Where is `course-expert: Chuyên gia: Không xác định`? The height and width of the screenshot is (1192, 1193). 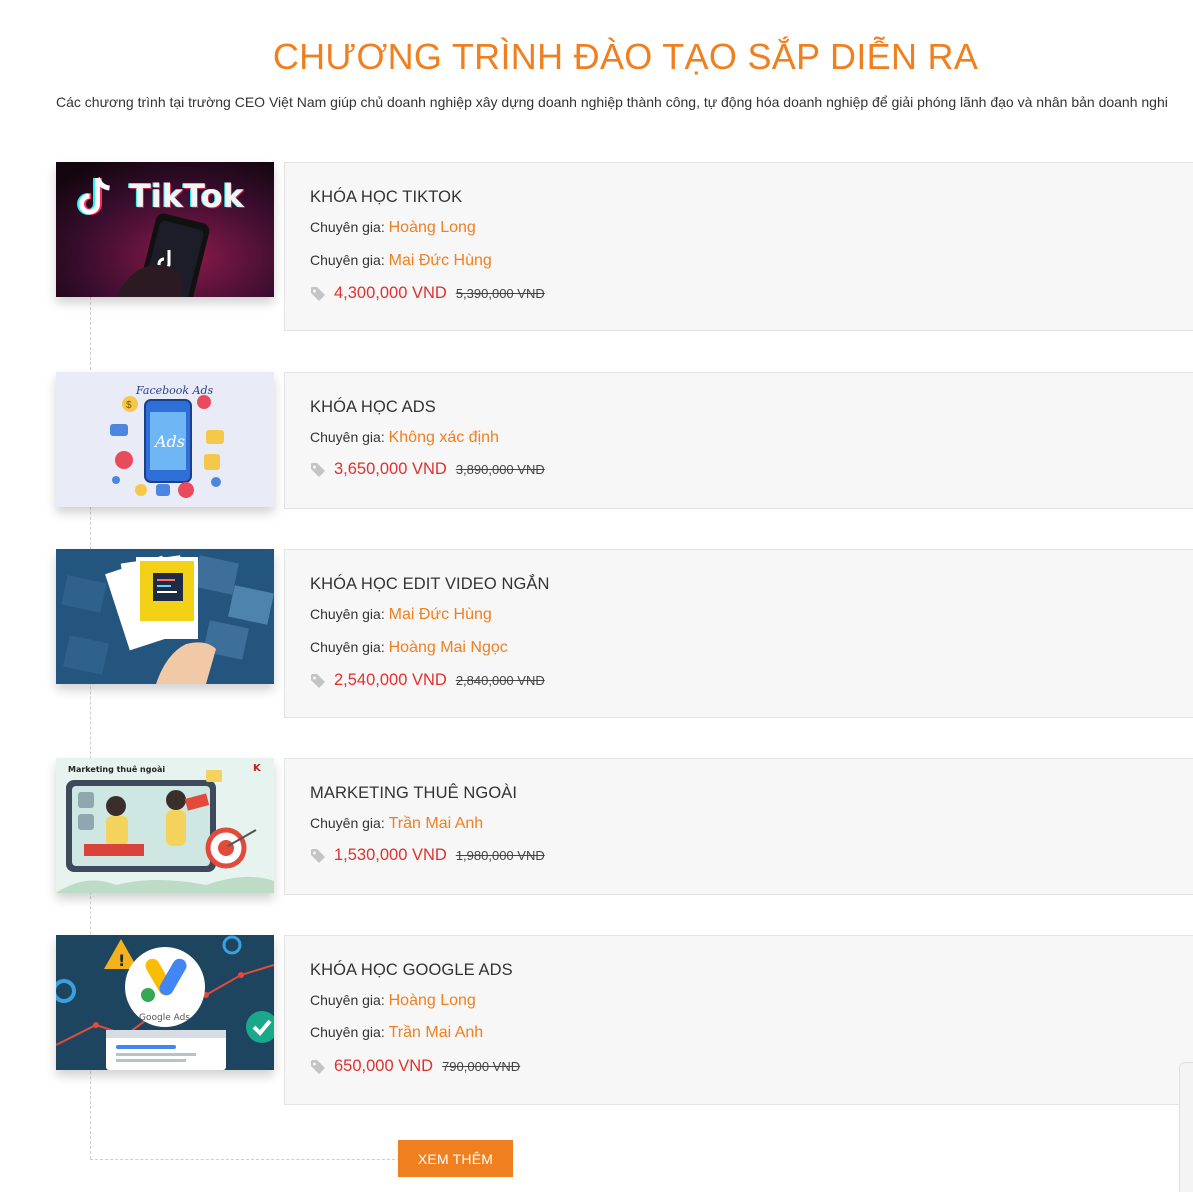
course-expert: Chuyên gia: Không xác định is located at coordinates (404, 438).